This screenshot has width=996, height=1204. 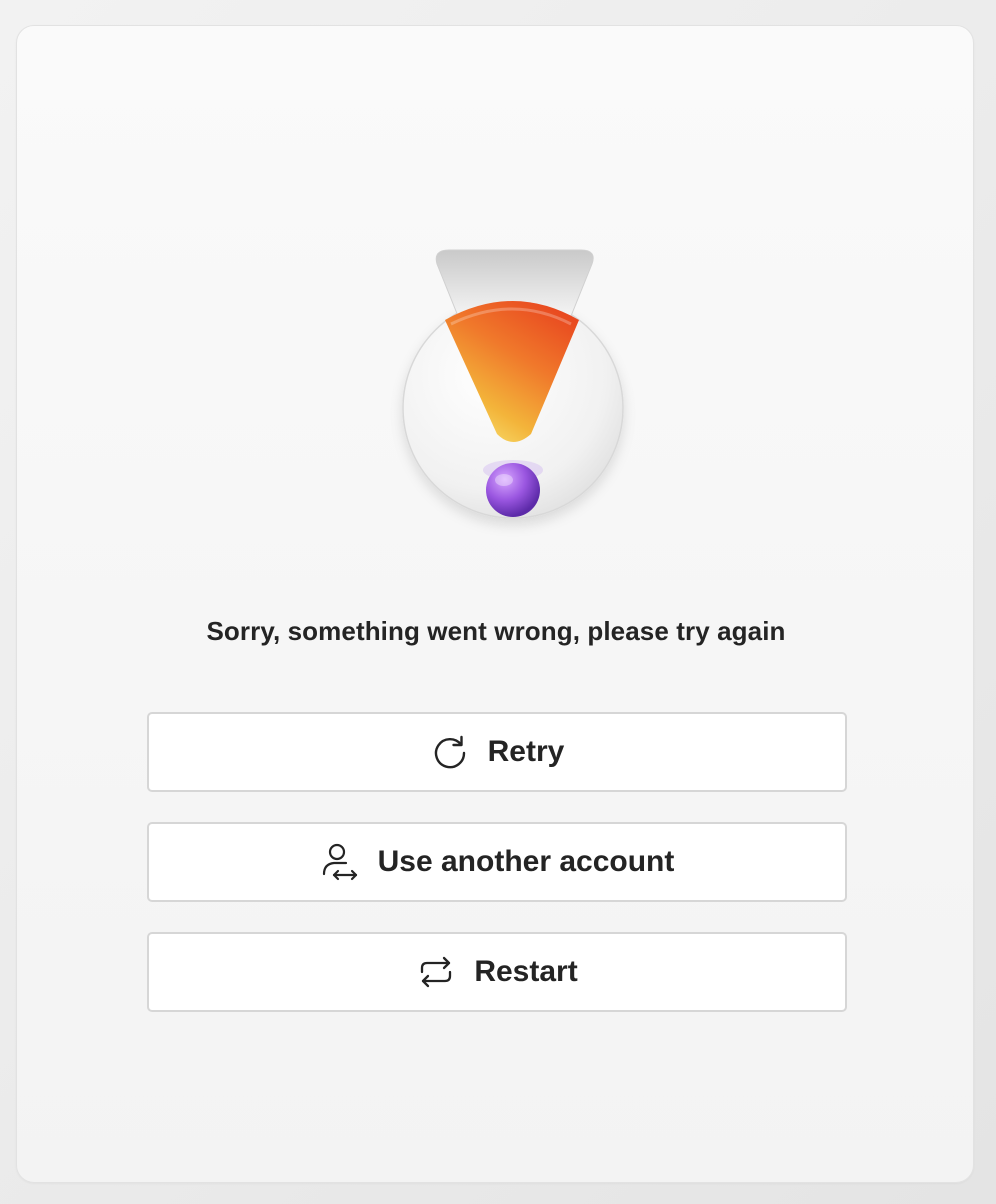 What do you see at coordinates (340, 862) in the screenshot?
I see `switch-account-icon` at bounding box center [340, 862].